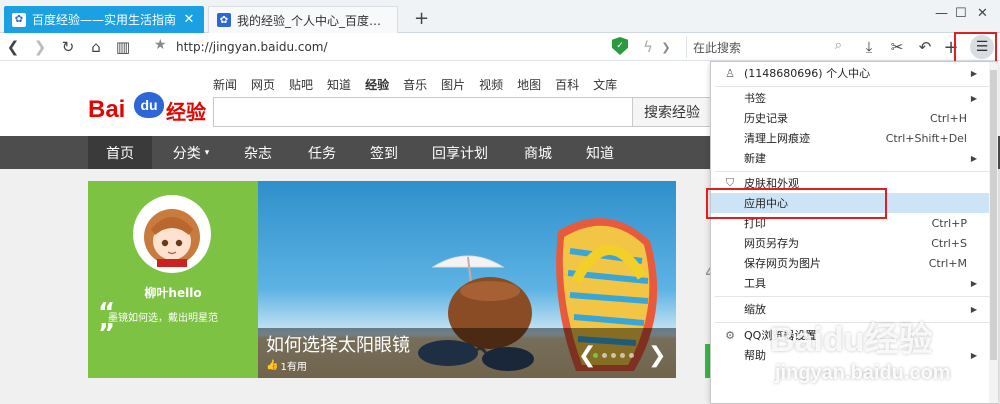 The height and width of the screenshot is (404, 1000). What do you see at coordinates (186, 153) in the screenshot?
I see `navbar-item-label: 分类` at bounding box center [186, 153].